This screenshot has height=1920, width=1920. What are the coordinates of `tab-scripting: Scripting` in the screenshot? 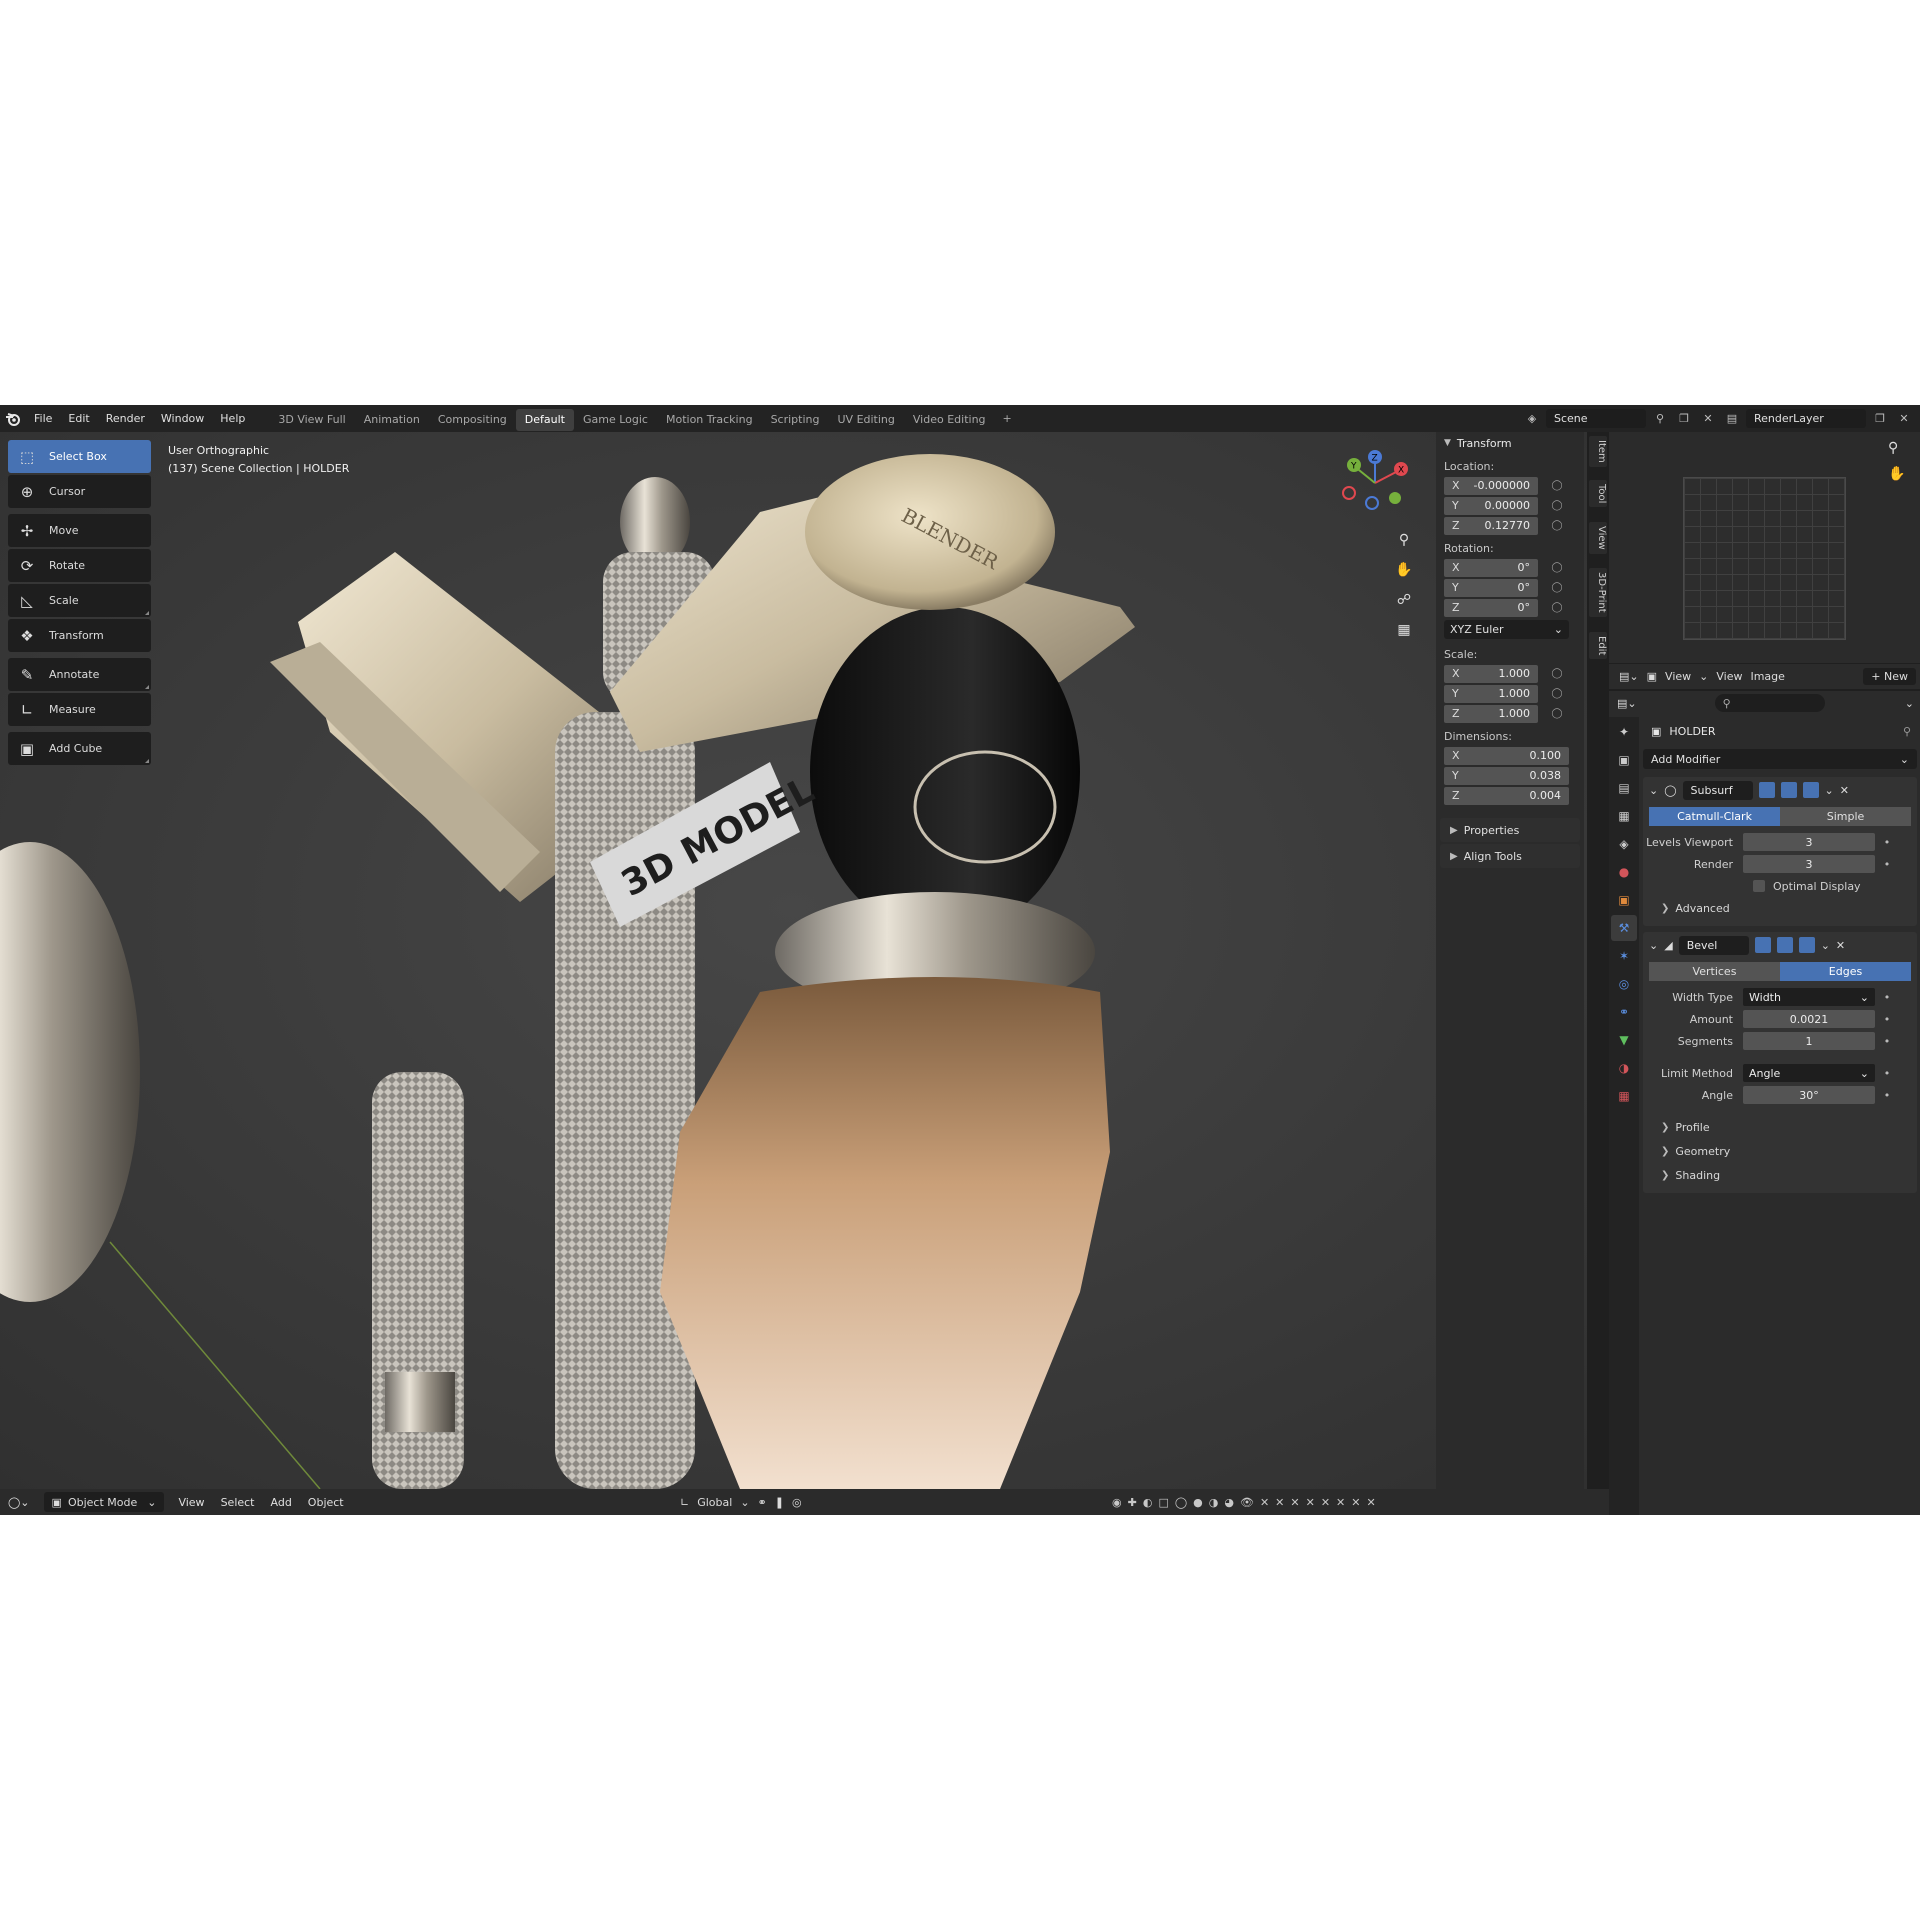 It's located at (795, 420).